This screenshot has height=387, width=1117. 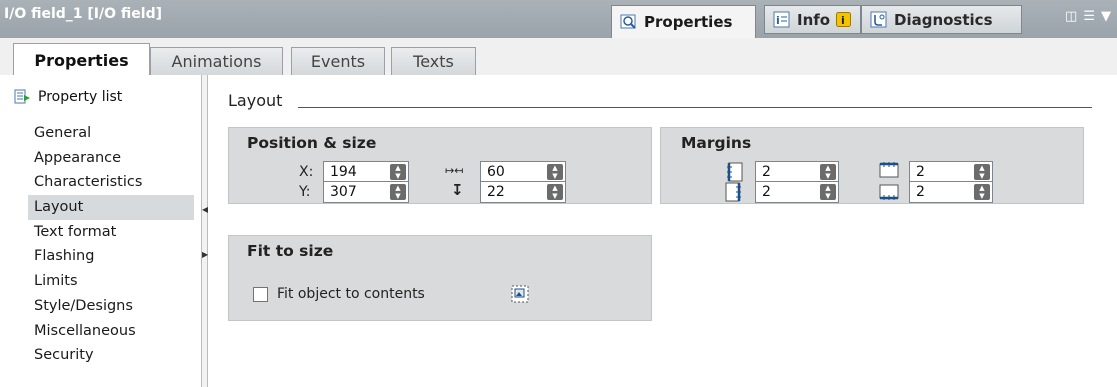 I want to click on tab-properties-panel: Properties, so click(x=683, y=21).